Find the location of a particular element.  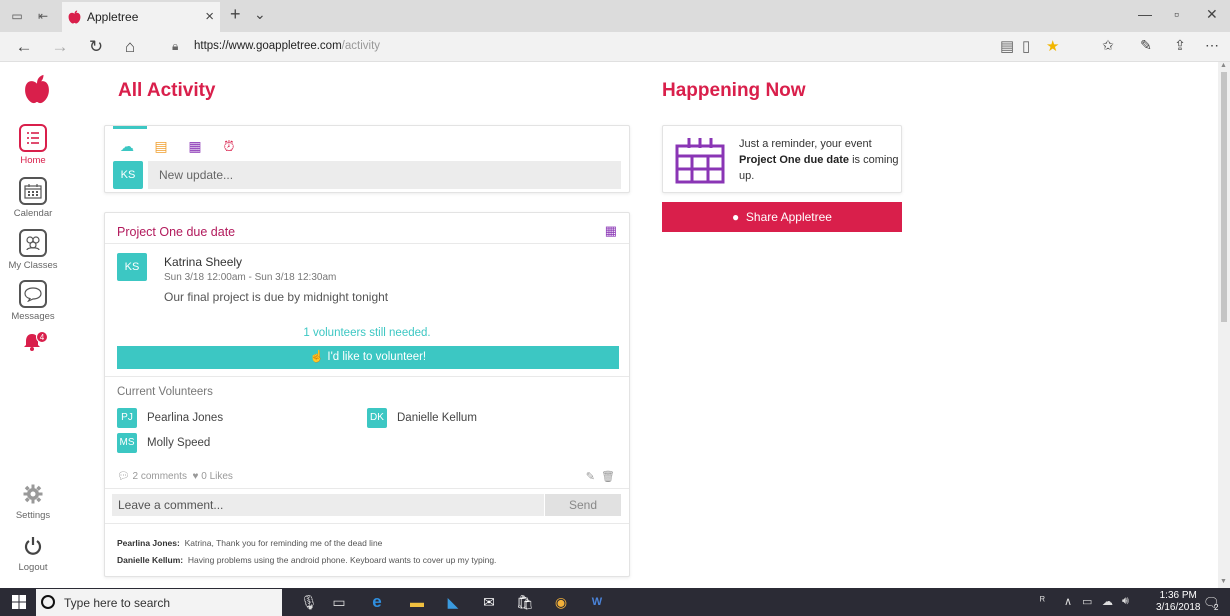

chevron-down-icon: ⌄ is located at coordinates (260, 14).